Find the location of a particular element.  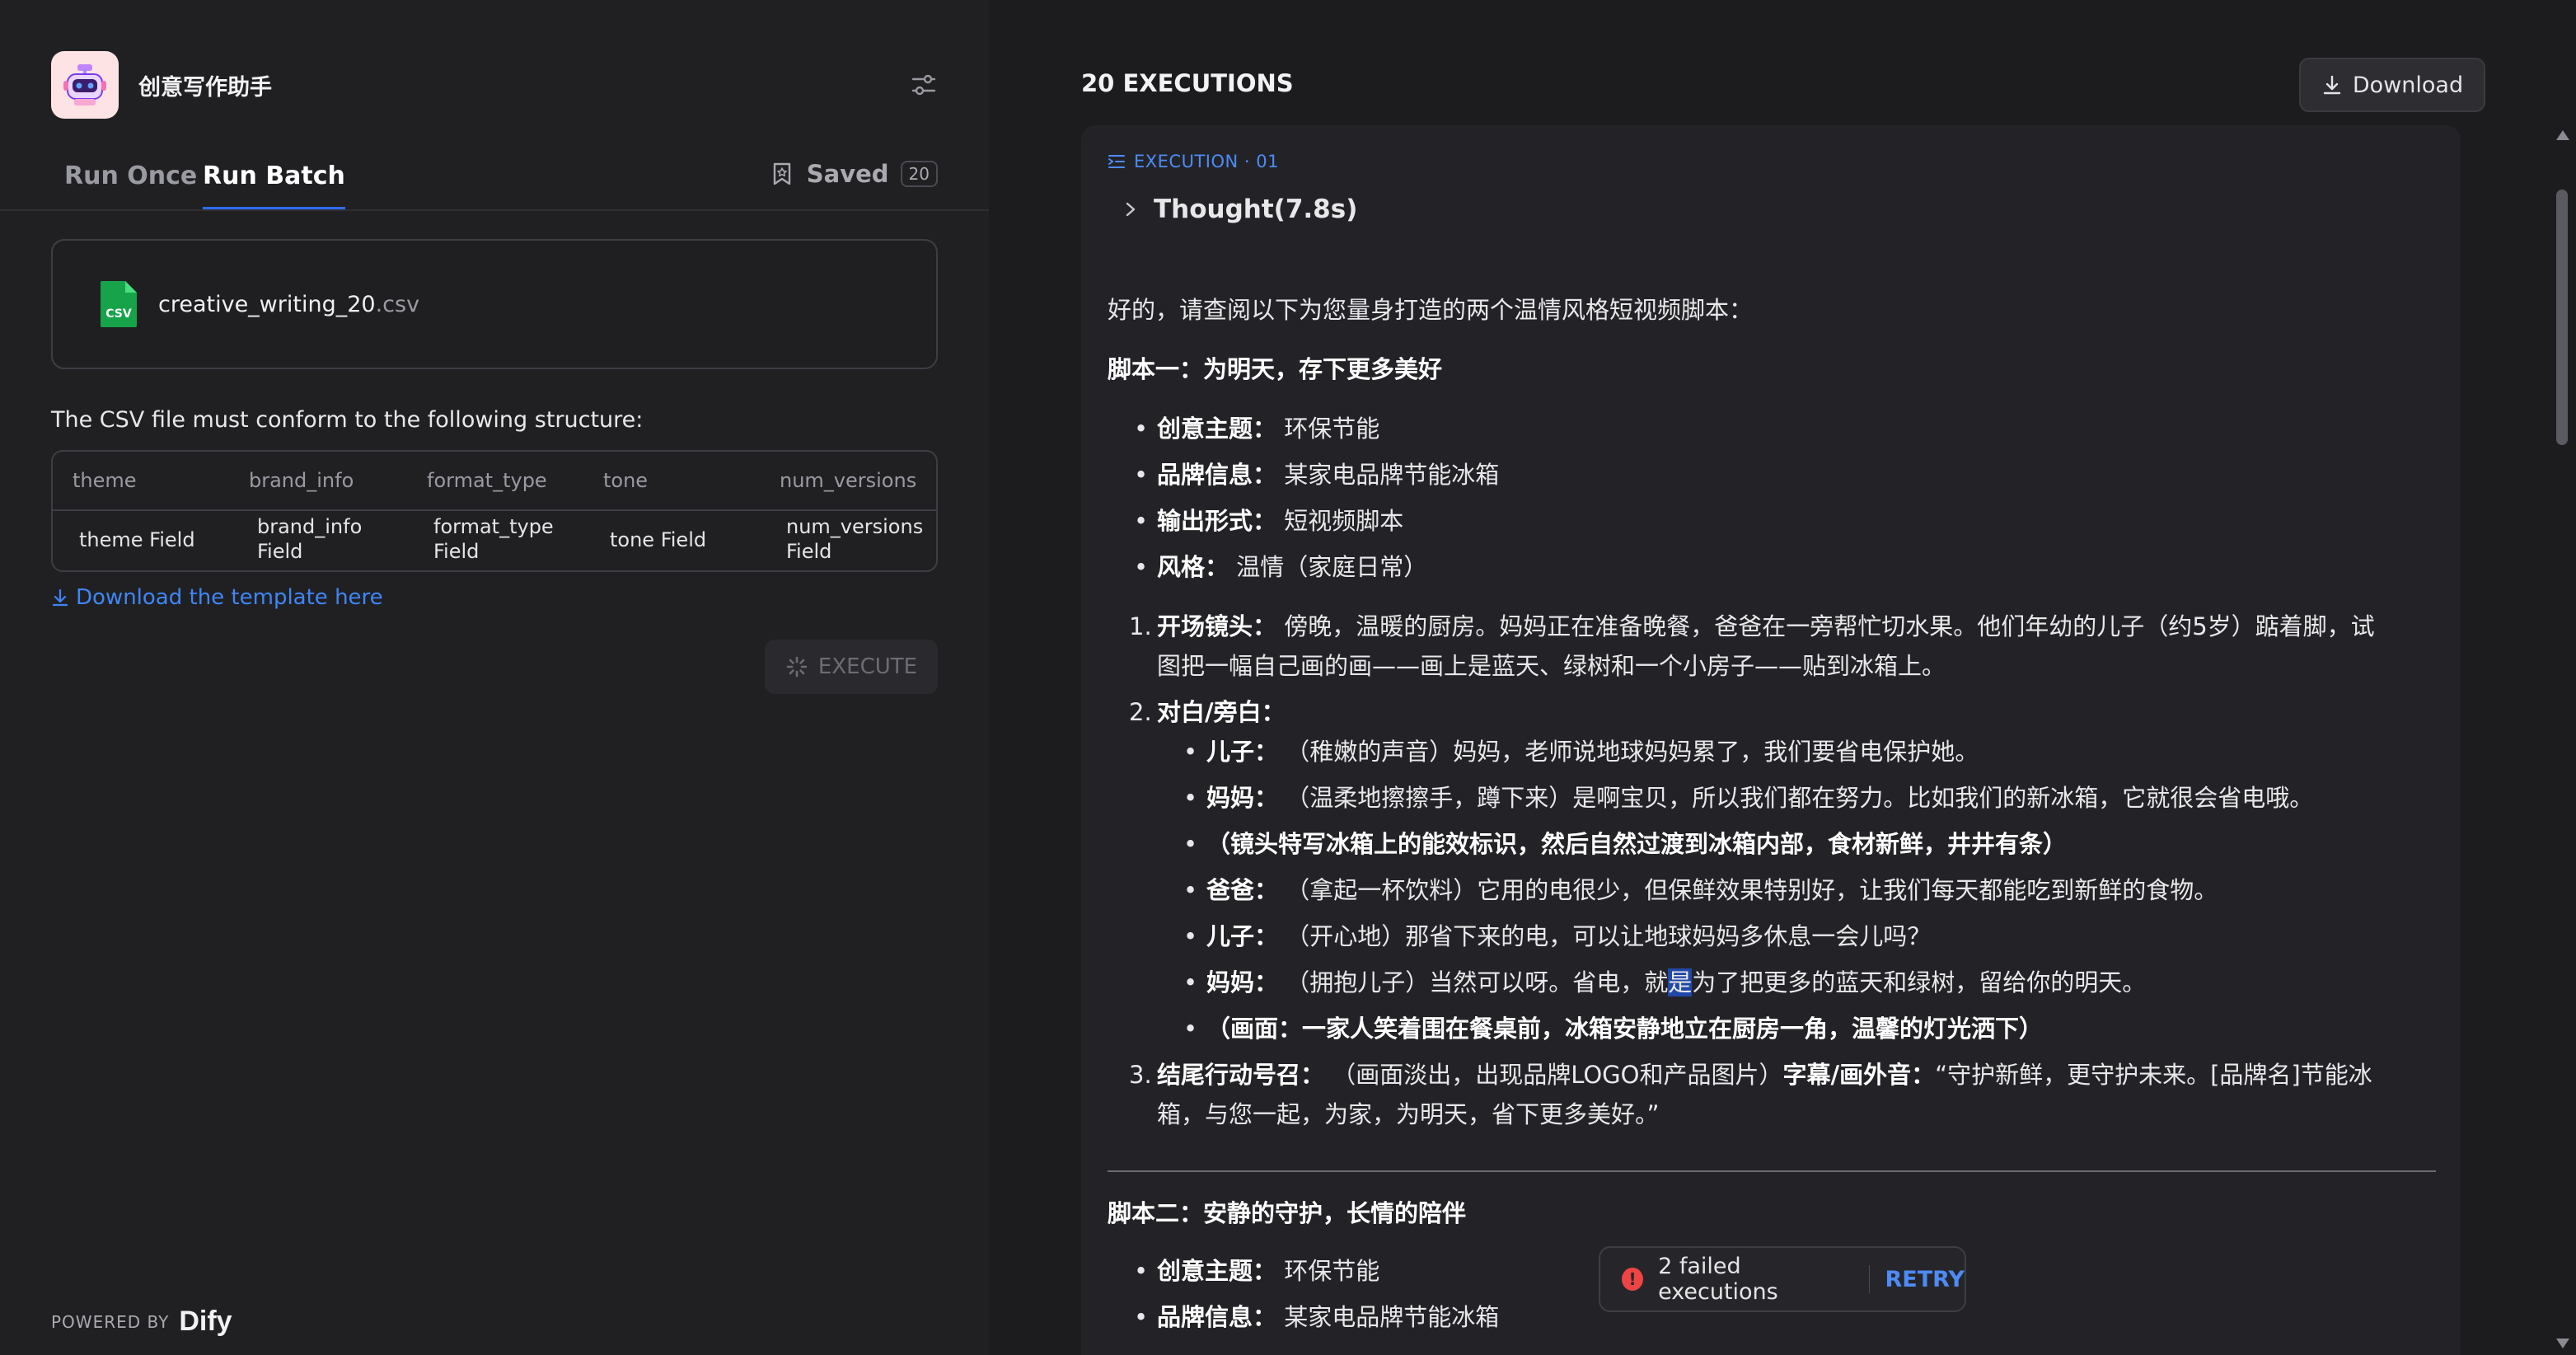

list-item-continuation: 图把一幅自己画的画——画上是蓝天、绿树和一个小房子——贴到冰箱上。 is located at coordinates (1551, 666).